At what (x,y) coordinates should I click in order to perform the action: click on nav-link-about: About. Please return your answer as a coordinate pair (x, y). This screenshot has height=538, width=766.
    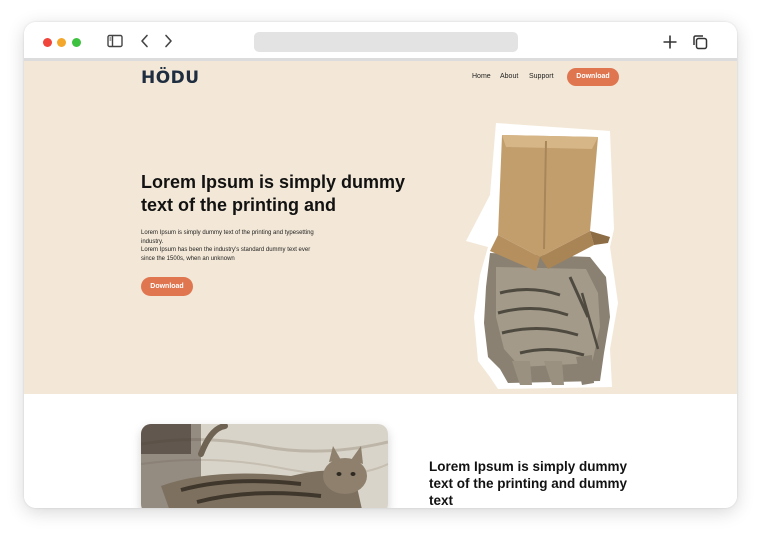
    Looking at the image, I should click on (509, 76).